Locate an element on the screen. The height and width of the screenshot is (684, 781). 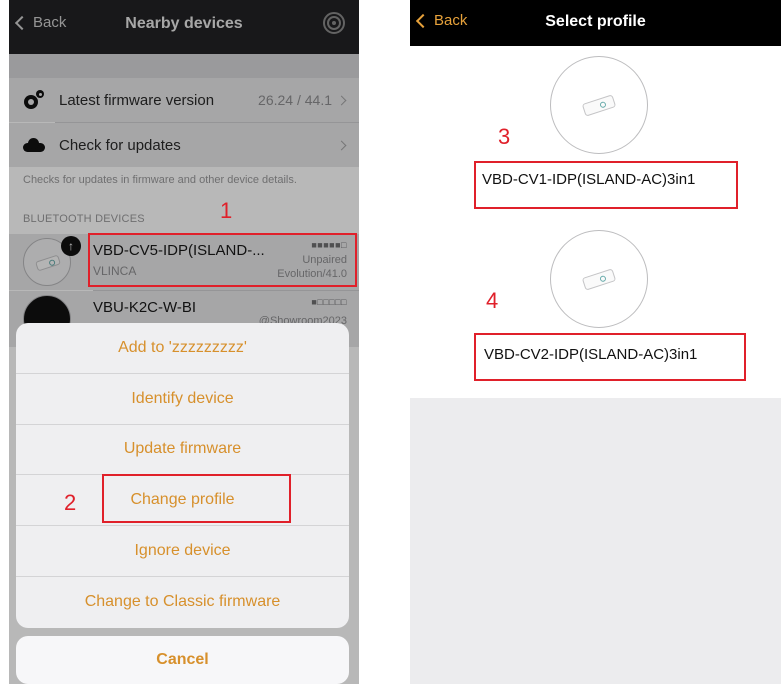
cancel-button: Cancel is located at coordinates (182, 660).